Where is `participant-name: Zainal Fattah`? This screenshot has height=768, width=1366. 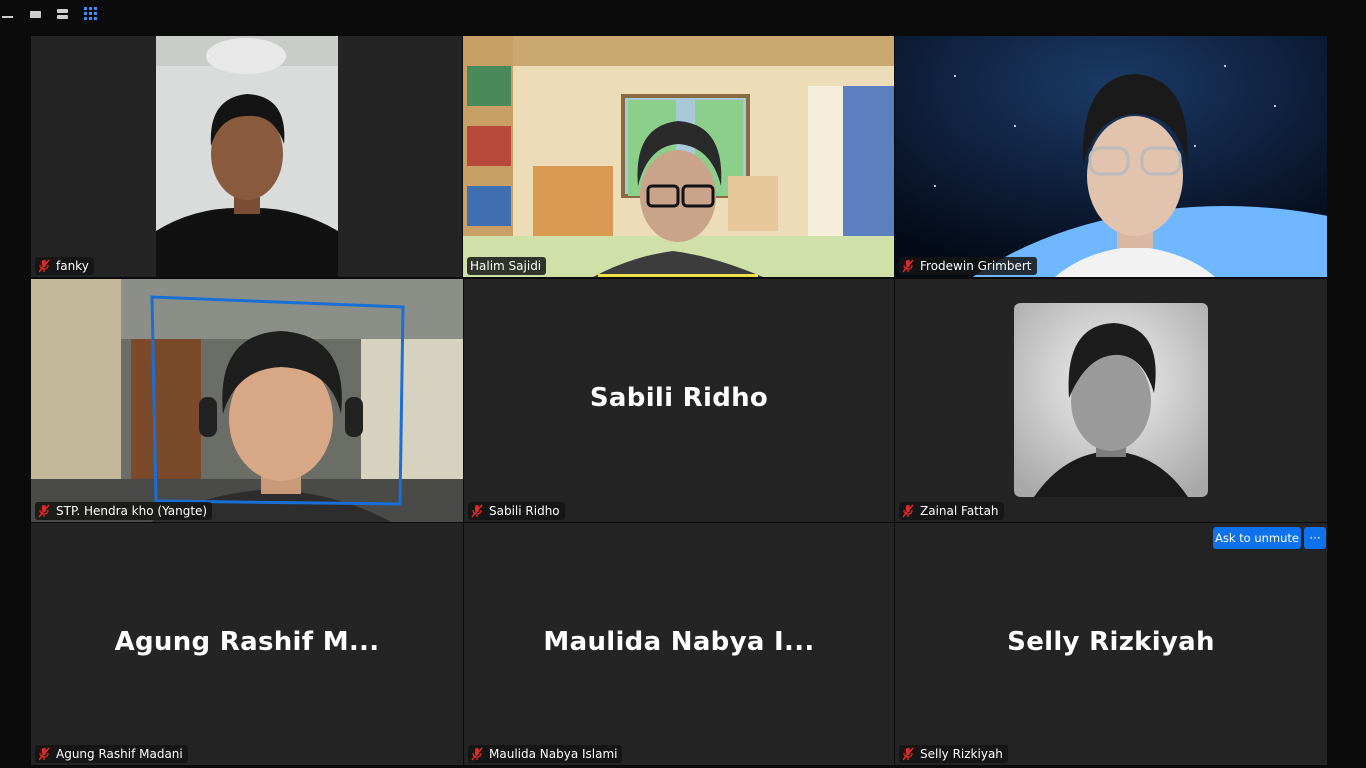 participant-name: Zainal Fattah is located at coordinates (959, 511).